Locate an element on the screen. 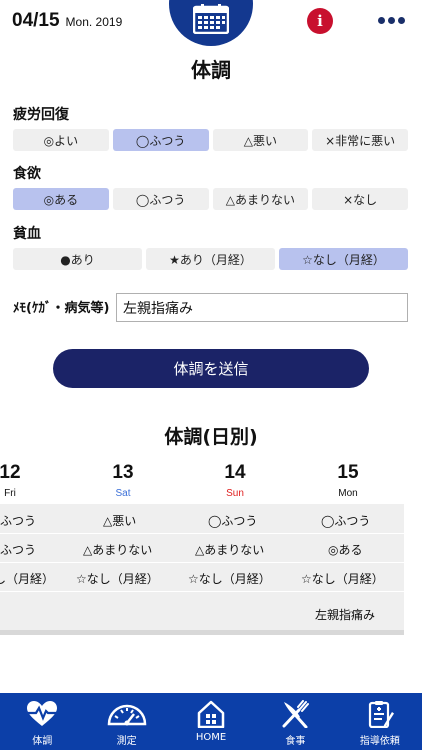 The width and height of the screenshot is (422, 750). day-number: 13 is located at coordinates (123, 472).